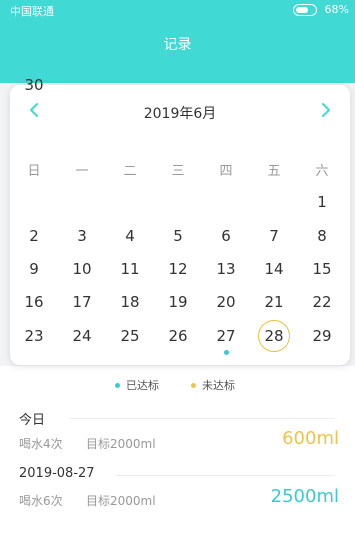  What do you see at coordinates (325, 110) in the screenshot?
I see `chevron-right-icon` at bounding box center [325, 110].